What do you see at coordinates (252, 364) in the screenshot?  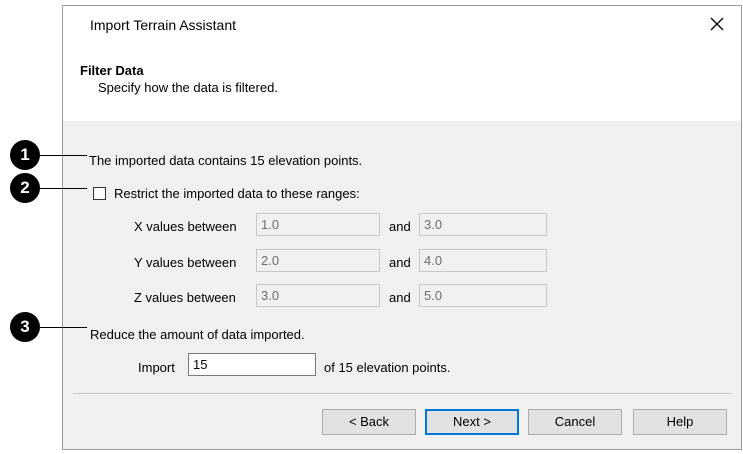 I see `import-count-input: 15` at bounding box center [252, 364].